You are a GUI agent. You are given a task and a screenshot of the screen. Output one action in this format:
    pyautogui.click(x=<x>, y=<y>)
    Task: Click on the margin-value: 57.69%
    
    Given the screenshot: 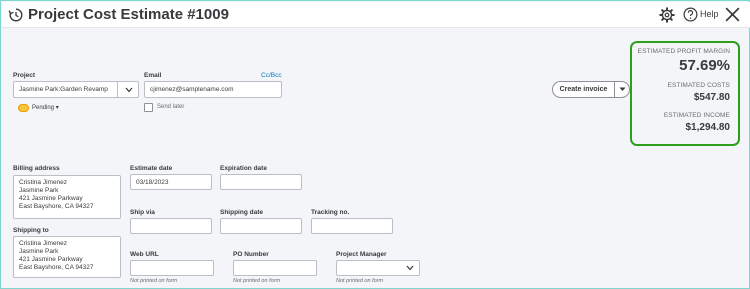 What is the action you would take?
    pyautogui.click(x=704, y=65)
    